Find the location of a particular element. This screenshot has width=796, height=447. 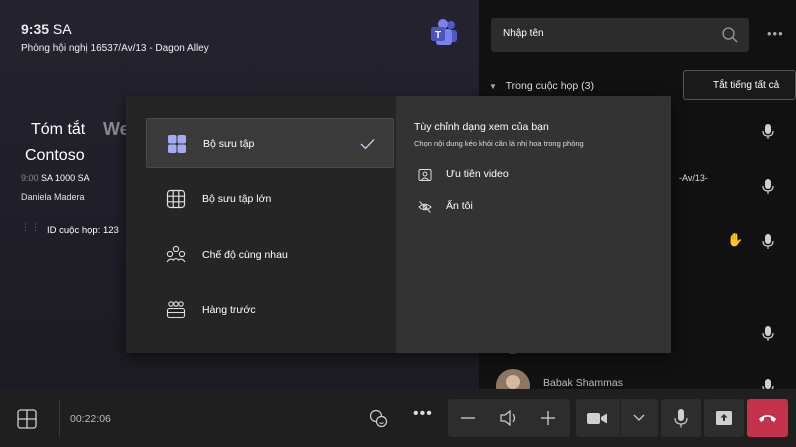

layout-grid-icon is located at coordinates (27, 419).